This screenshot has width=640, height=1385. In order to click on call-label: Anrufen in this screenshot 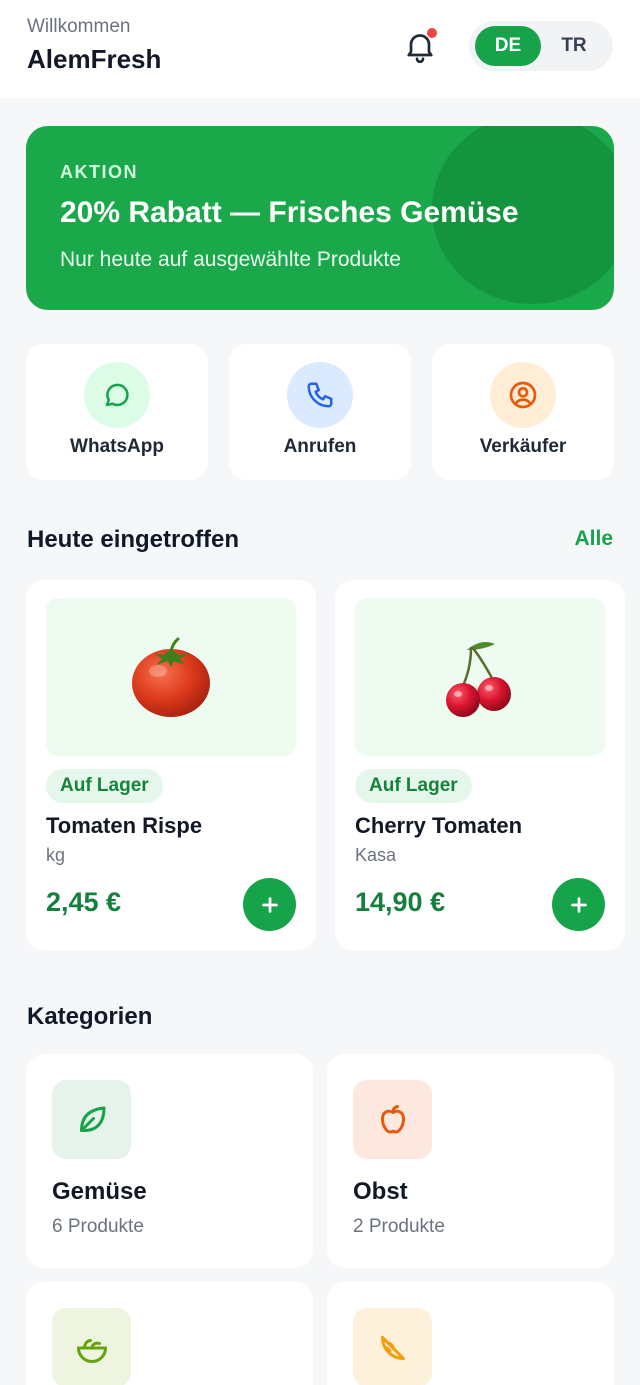, I will do `click(320, 446)`.